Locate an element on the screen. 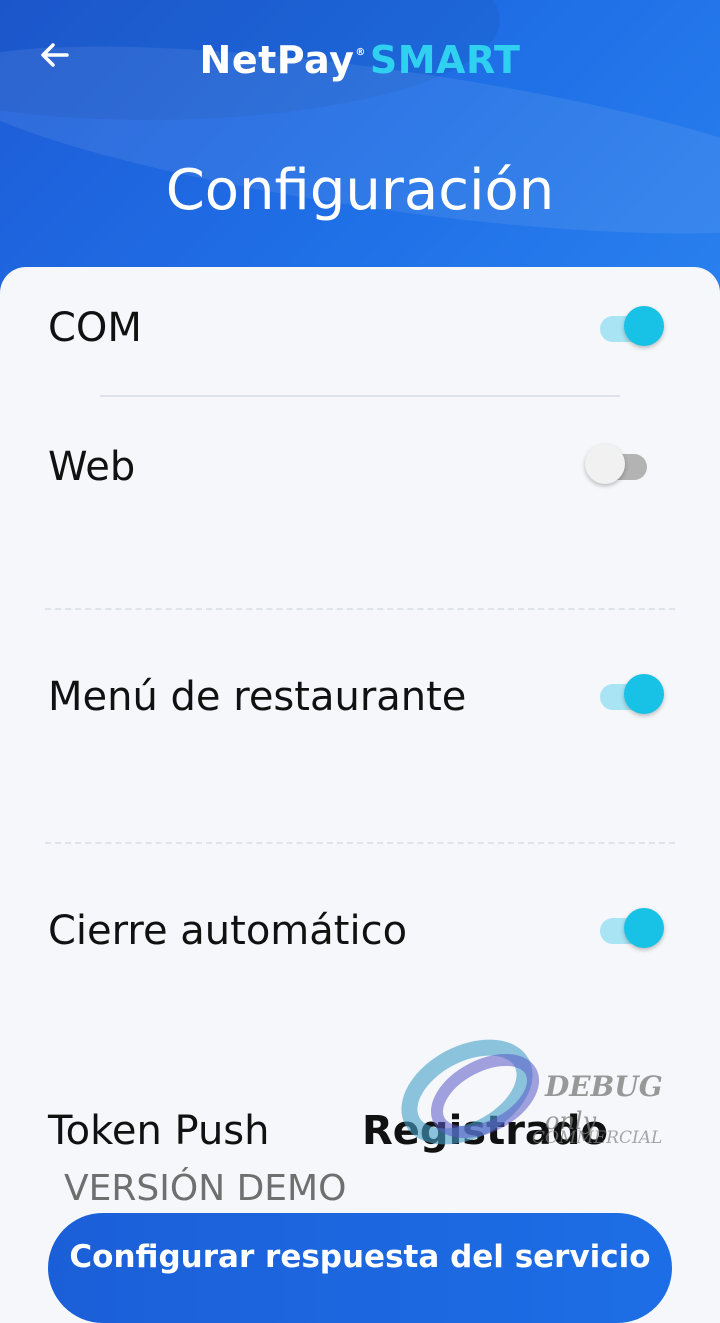 The height and width of the screenshot is (1323, 720). logo-registered: ® is located at coordinates (360, 52).